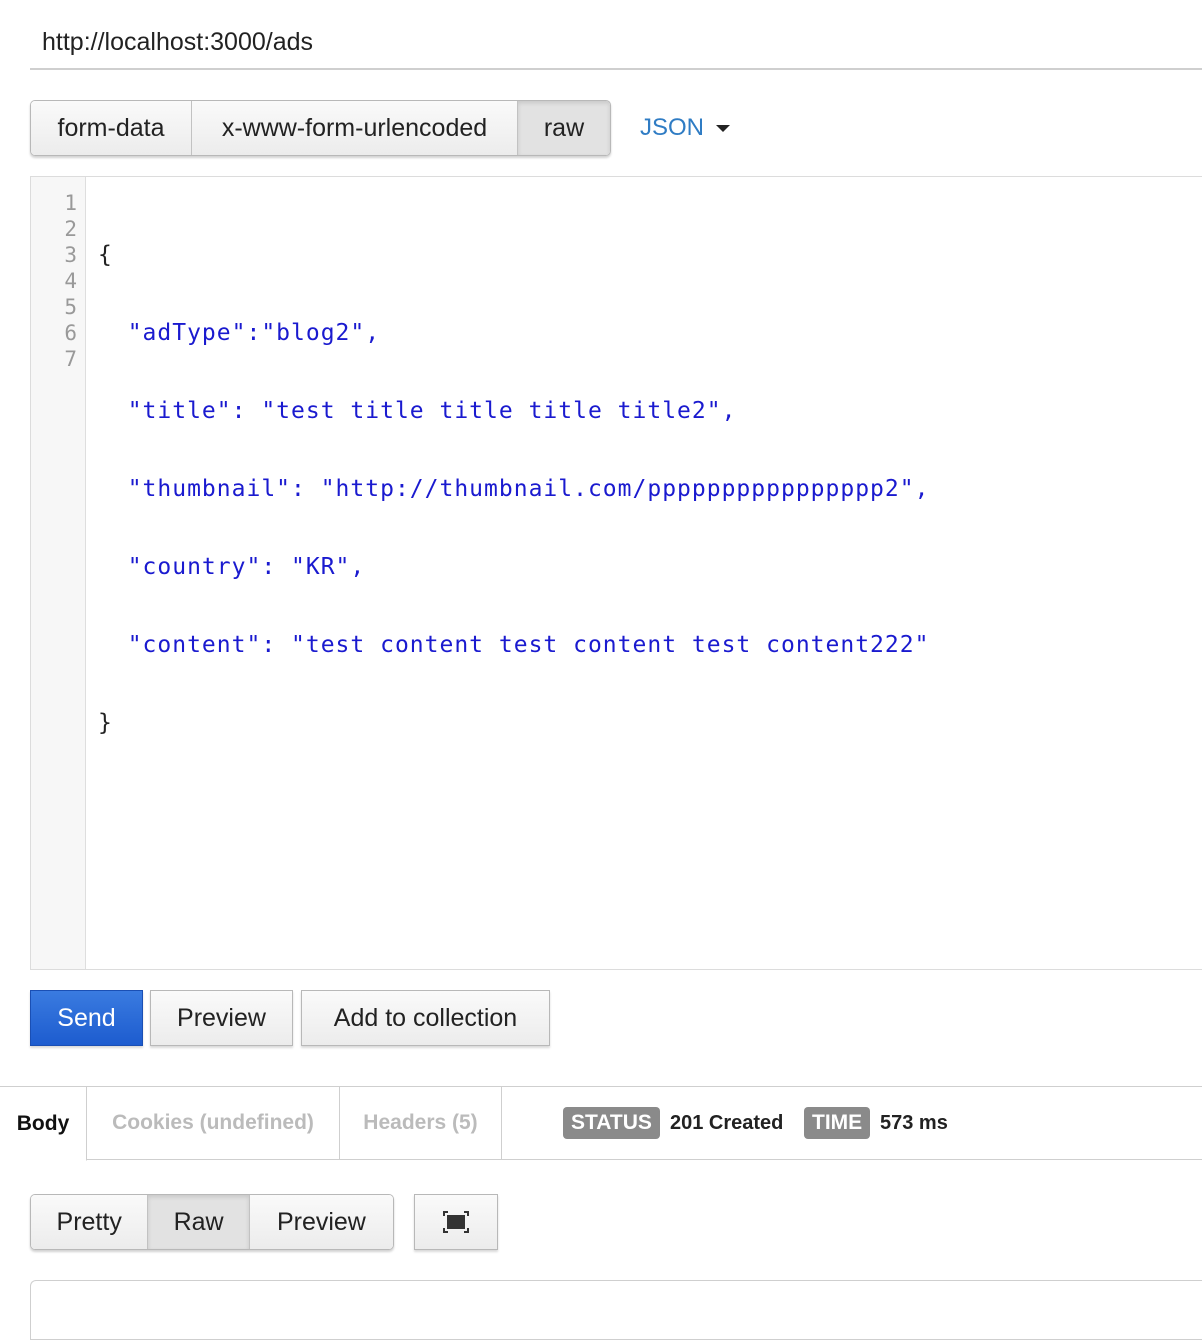 This screenshot has height=1340, width=1202. Describe the element at coordinates (616, 1310) in the screenshot. I see `response-body-area` at that location.